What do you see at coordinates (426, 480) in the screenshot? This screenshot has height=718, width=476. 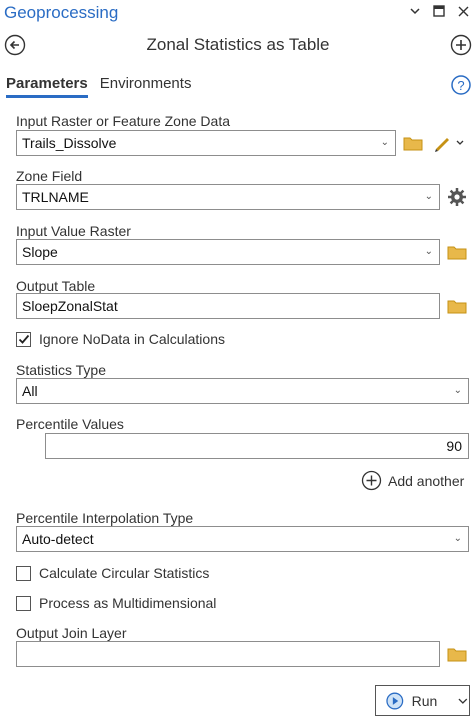 I see `add-another-label: Add another` at bounding box center [426, 480].